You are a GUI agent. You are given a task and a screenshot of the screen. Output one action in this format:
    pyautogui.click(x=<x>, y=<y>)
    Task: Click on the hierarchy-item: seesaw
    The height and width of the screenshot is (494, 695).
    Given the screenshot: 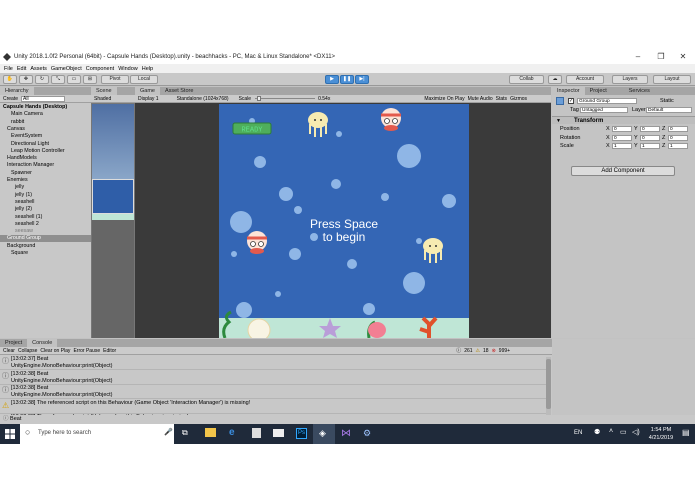 What is the action you would take?
    pyautogui.click(x=45, y=231)
    